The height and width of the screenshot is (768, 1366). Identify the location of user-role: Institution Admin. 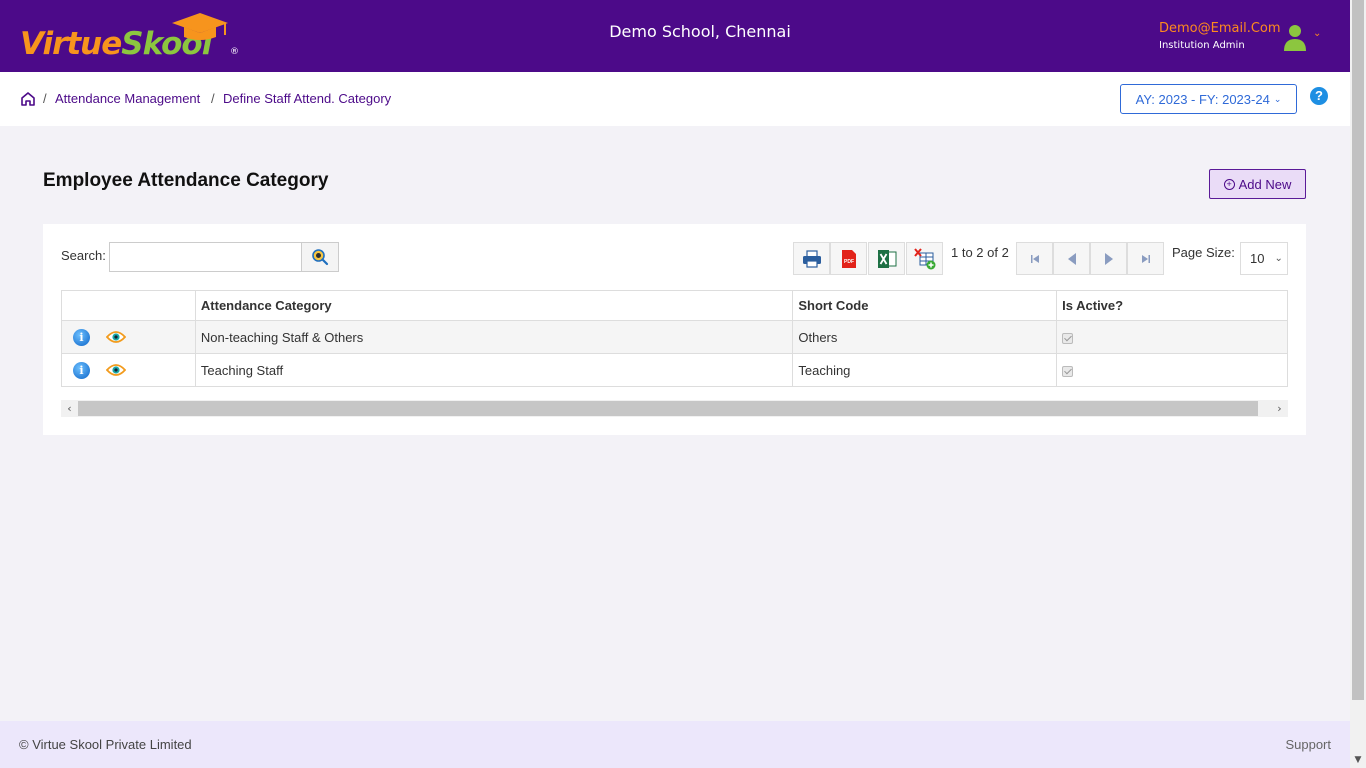
(1202, 45).